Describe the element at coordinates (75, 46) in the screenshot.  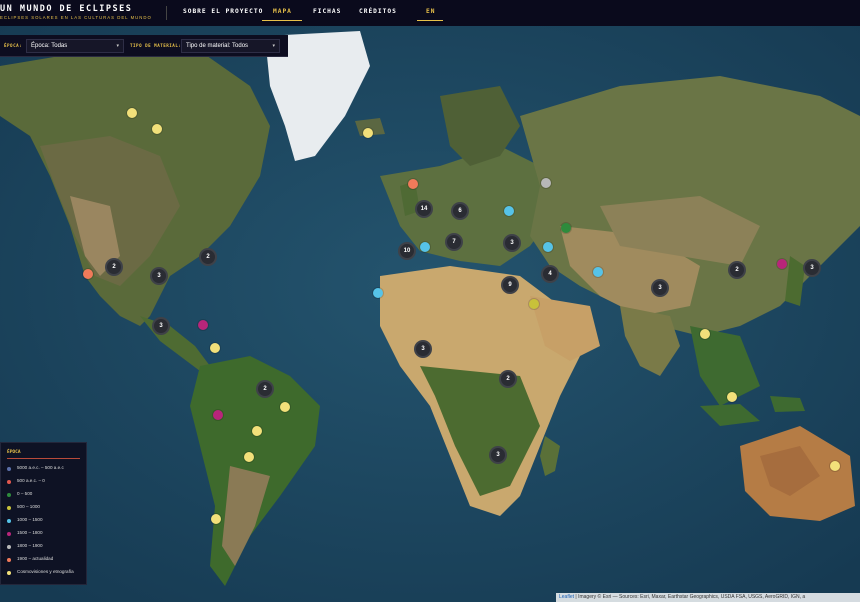
I see `epoch-select: Época: Todas ▾` at that location.